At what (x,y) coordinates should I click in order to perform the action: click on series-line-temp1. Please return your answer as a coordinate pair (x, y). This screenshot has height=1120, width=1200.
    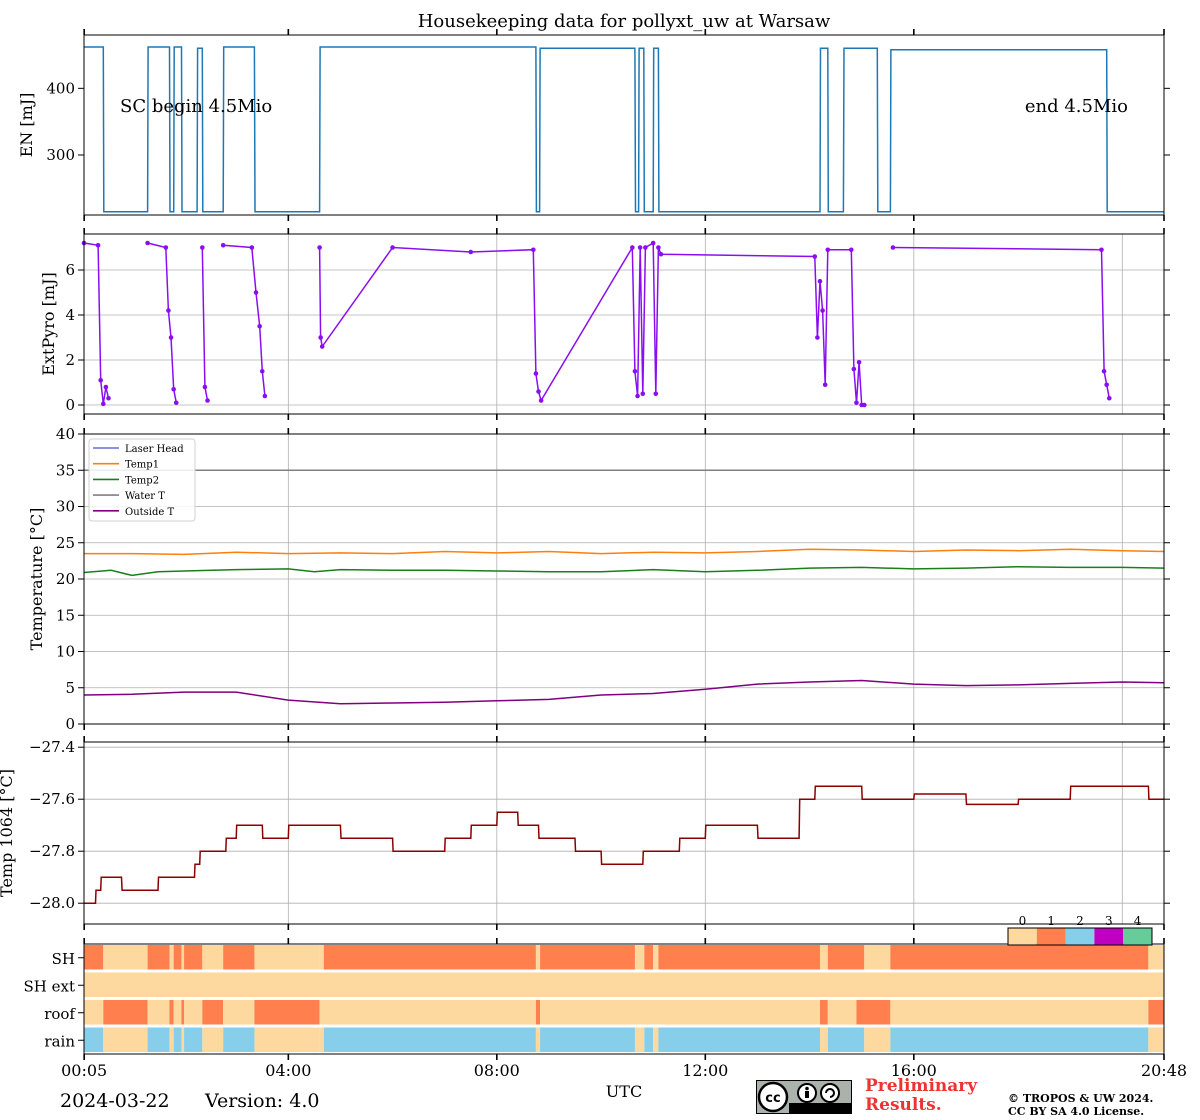
    Looking at the image, I should click on (624, 552).